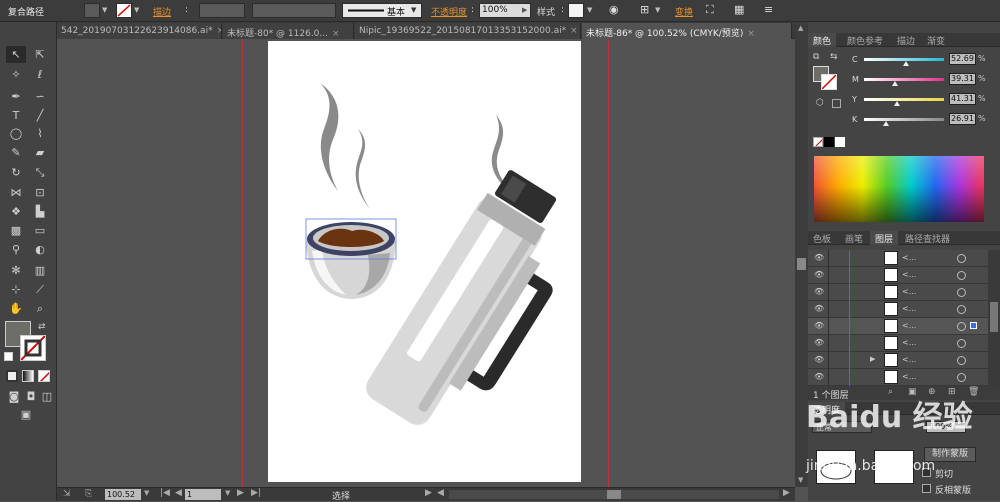  I want to click on web-safe-icon, so click(836, 103).